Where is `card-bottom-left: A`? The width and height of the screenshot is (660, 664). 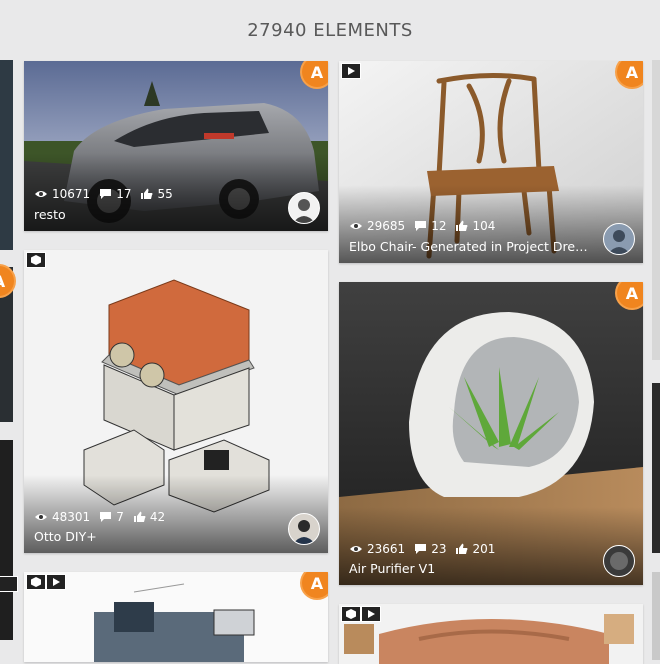
card-bottom-left: A is located at coordinates (176, 617).